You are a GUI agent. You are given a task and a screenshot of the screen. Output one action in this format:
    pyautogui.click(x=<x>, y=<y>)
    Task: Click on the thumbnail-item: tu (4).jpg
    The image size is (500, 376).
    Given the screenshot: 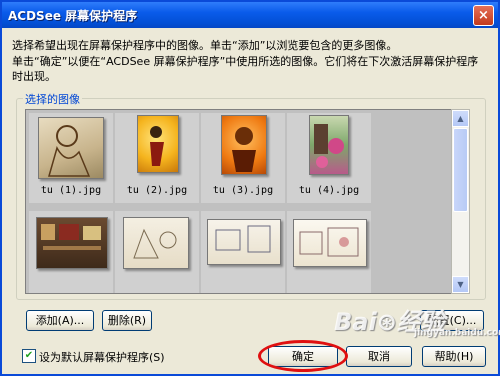 What is the action you would take?
    pyautogui.click(x=329, y=158)
    